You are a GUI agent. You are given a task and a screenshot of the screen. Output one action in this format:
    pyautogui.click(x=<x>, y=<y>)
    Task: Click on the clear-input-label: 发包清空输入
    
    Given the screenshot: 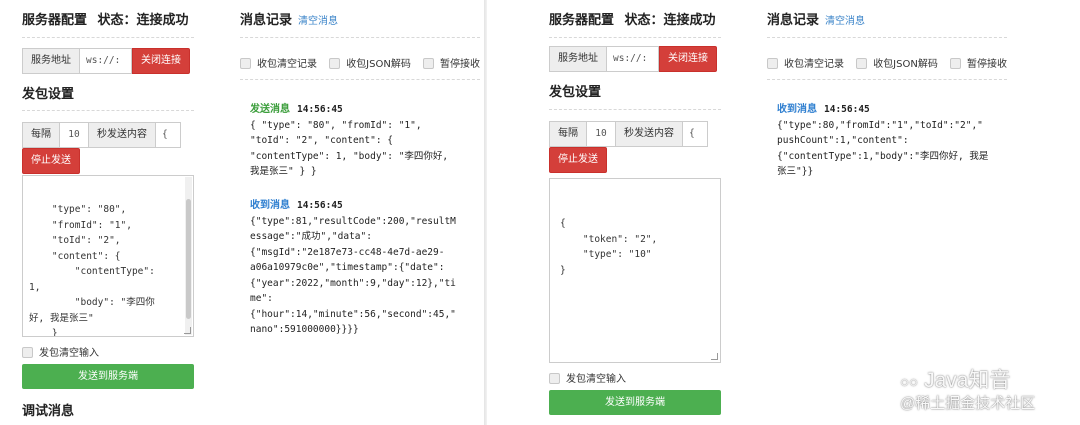 What is the action you would take?
    pyautogui.click(x=69, y=353)
    